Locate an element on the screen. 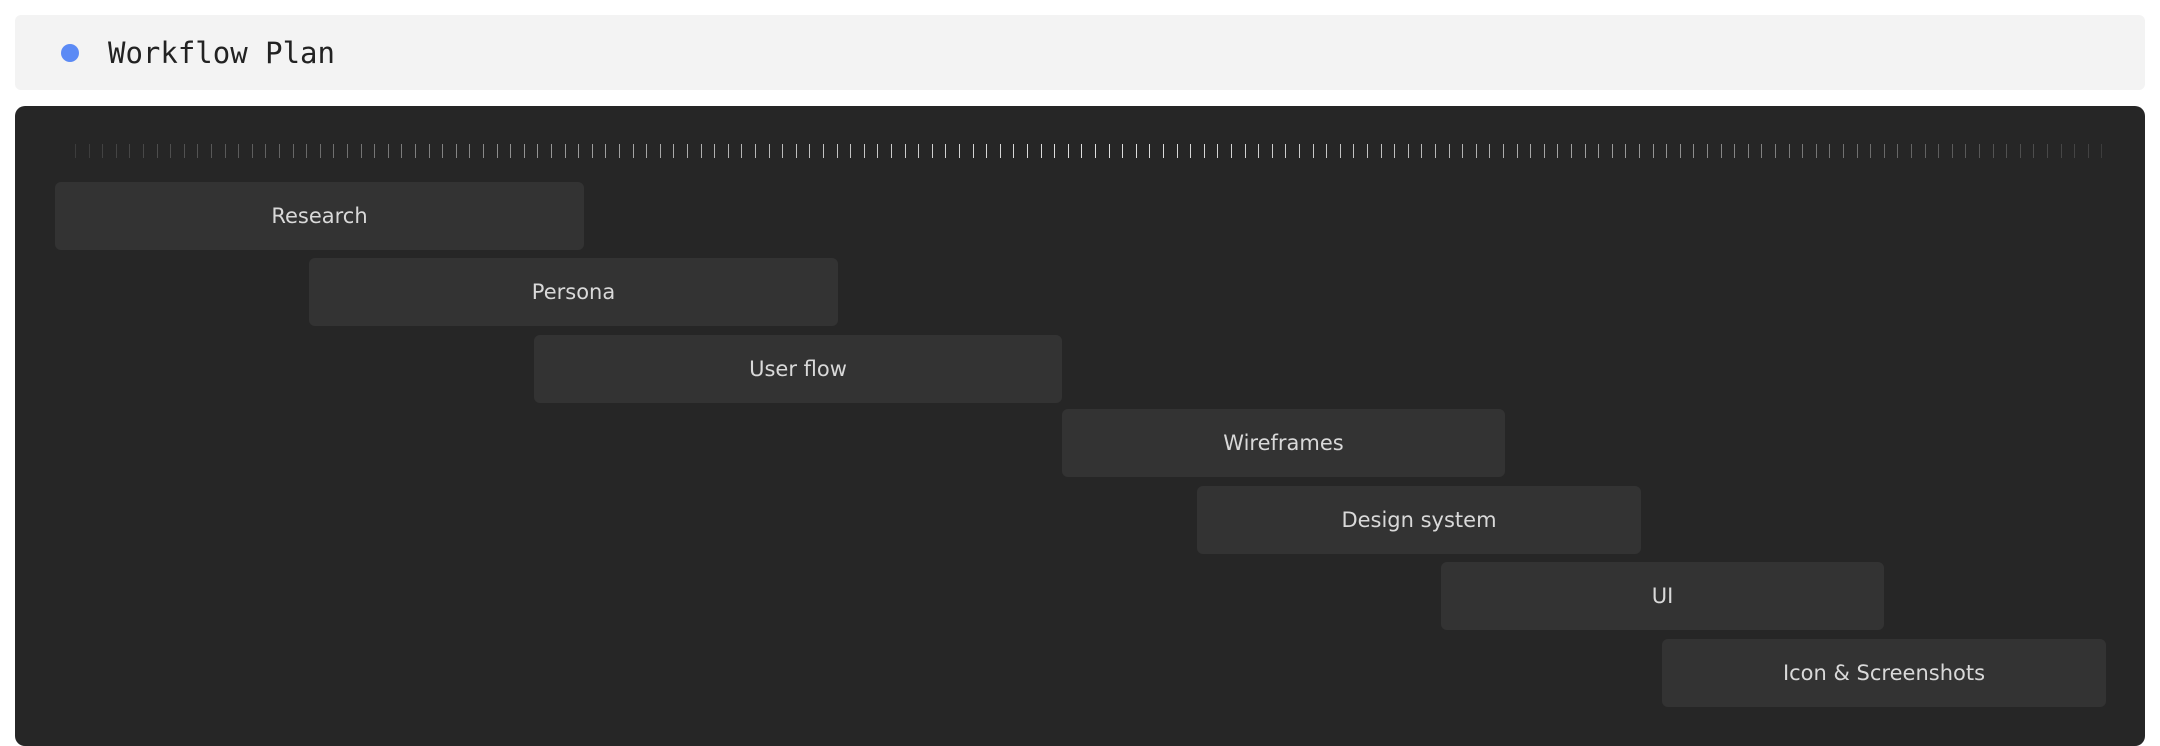 Image resolution: width=2160 pixels, height=746 pixels. header-bar: Workflow Plan is located at coordinates (1080, 52).